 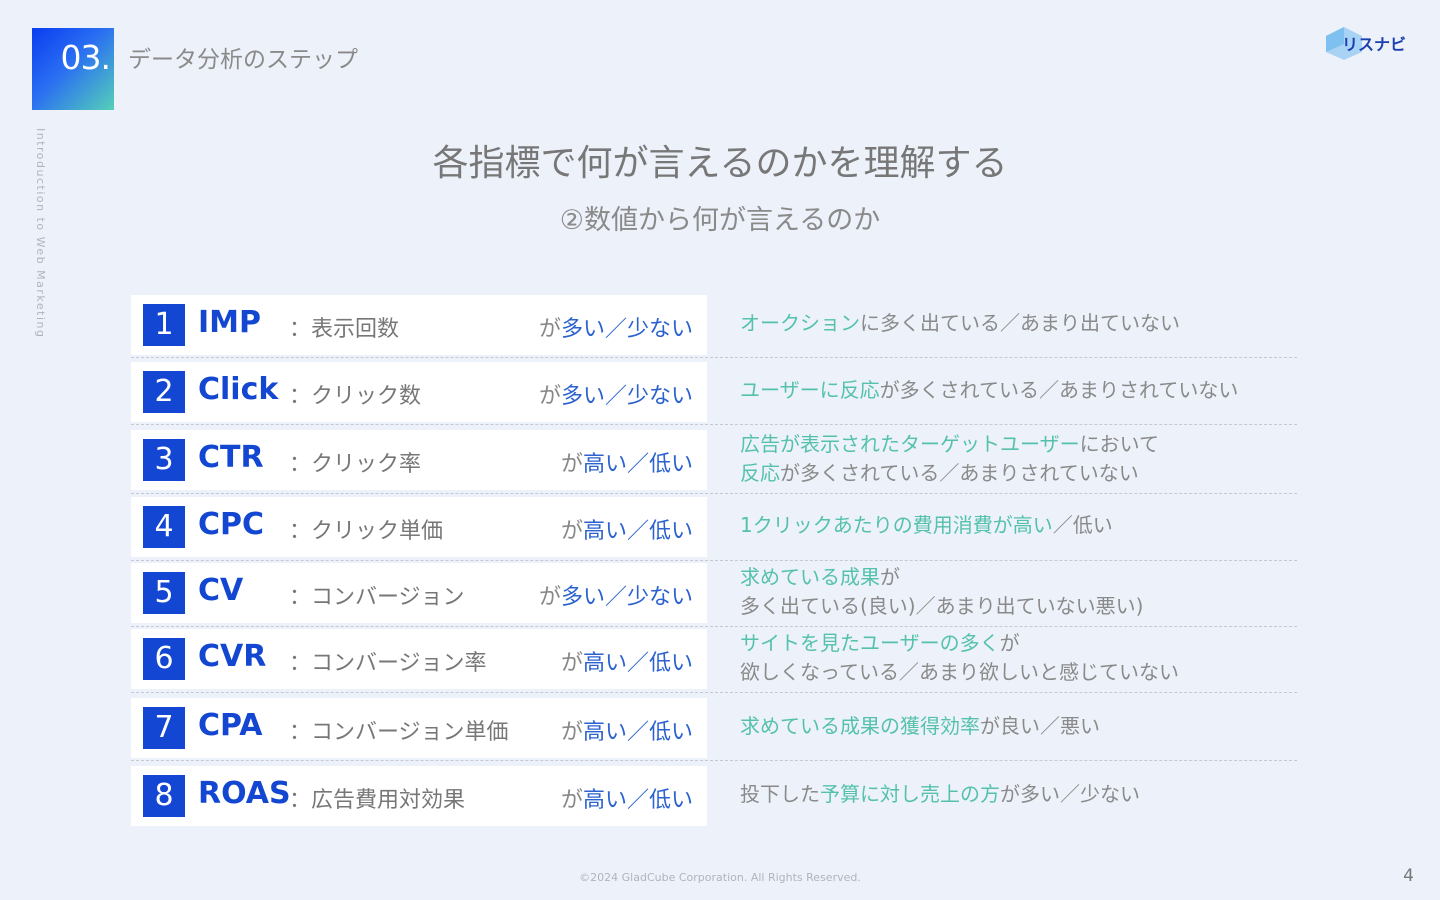 What do you see at coordinates (810, 577) in the screenshot?
I see `meaning-highlight: 求めている成果` at bounding box center [810, 577].